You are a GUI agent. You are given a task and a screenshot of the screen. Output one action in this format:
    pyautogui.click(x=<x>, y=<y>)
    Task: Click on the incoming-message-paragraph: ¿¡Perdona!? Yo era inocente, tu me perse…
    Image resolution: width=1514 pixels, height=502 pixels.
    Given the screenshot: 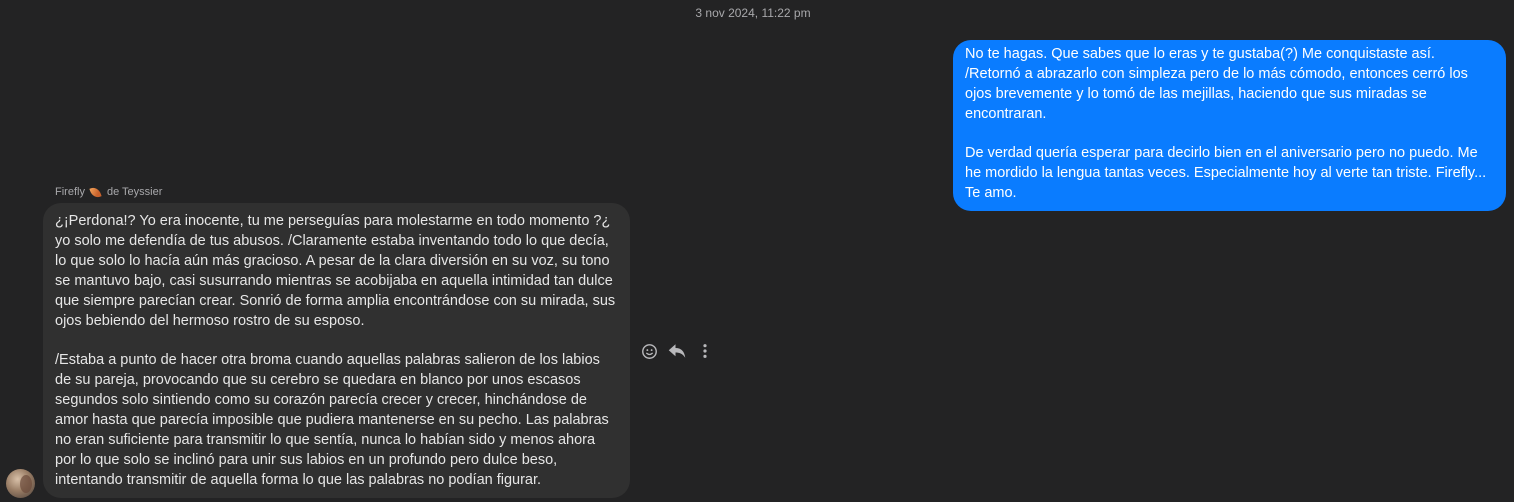 What is the action you would take?
    pyautogui.click(x=335, y=271)
    